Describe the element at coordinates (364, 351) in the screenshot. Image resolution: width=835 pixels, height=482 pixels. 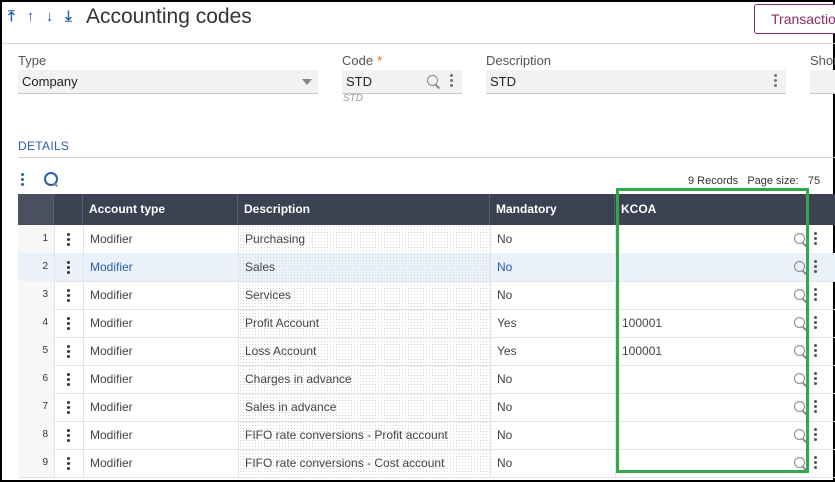
I see `cell-description: Loss Account` at that location.